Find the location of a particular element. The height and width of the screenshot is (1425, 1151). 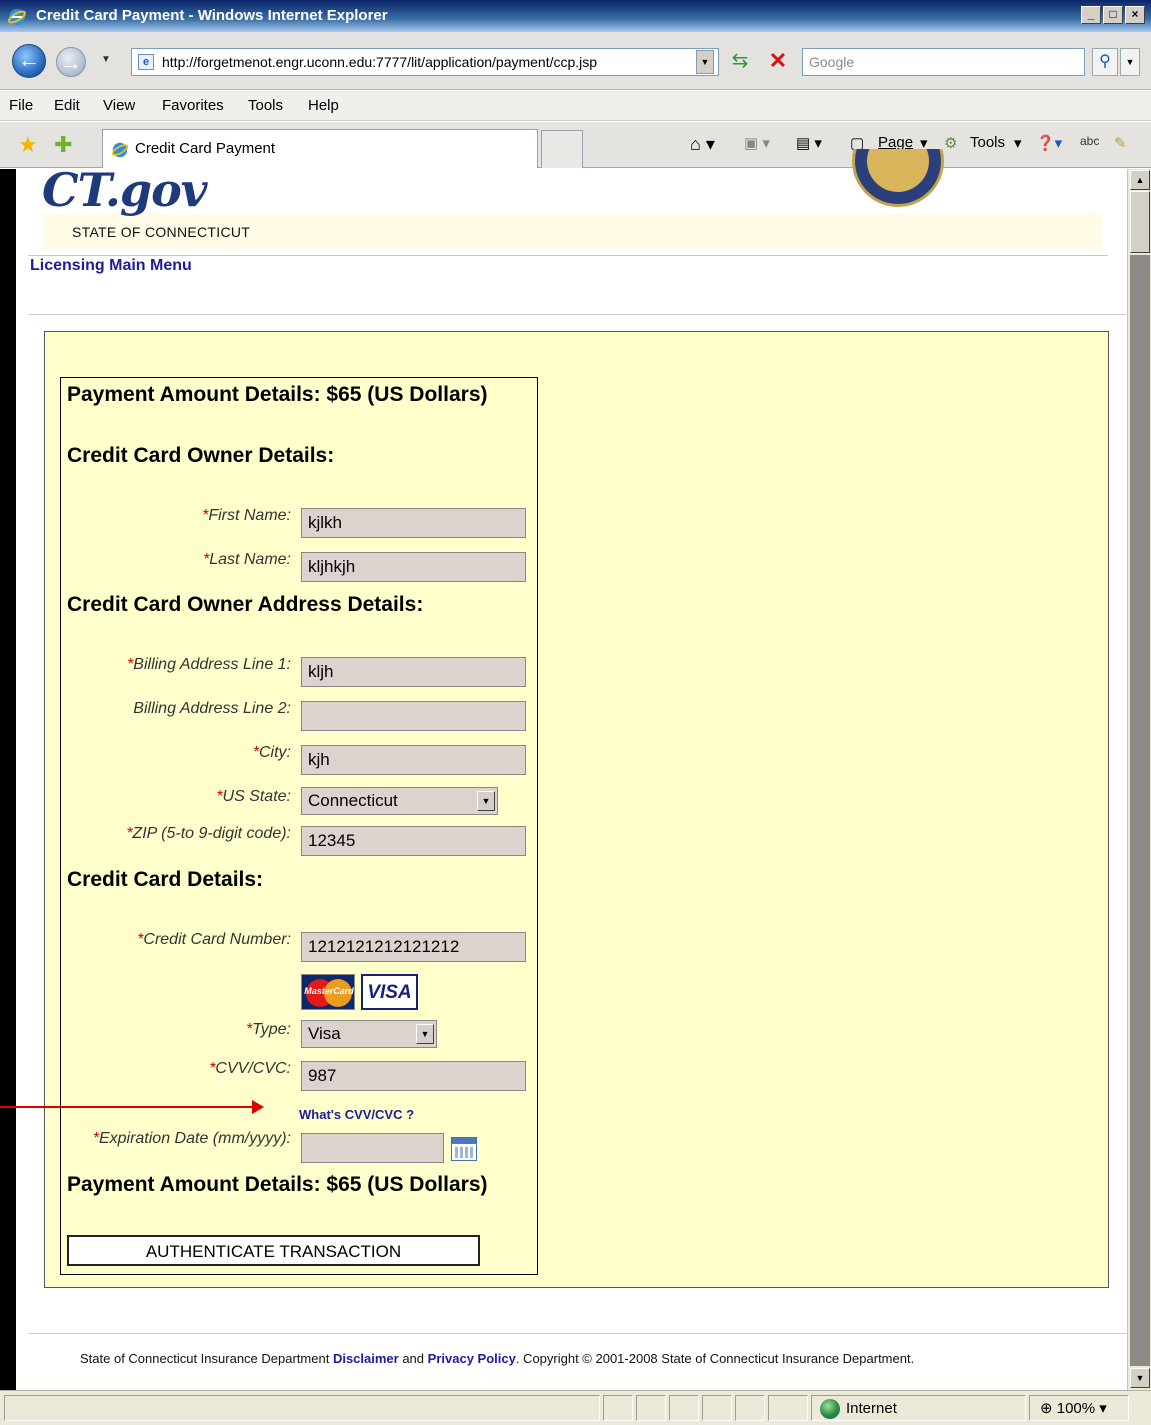

menu-tools: Tools is located at coordinates (265, 105).